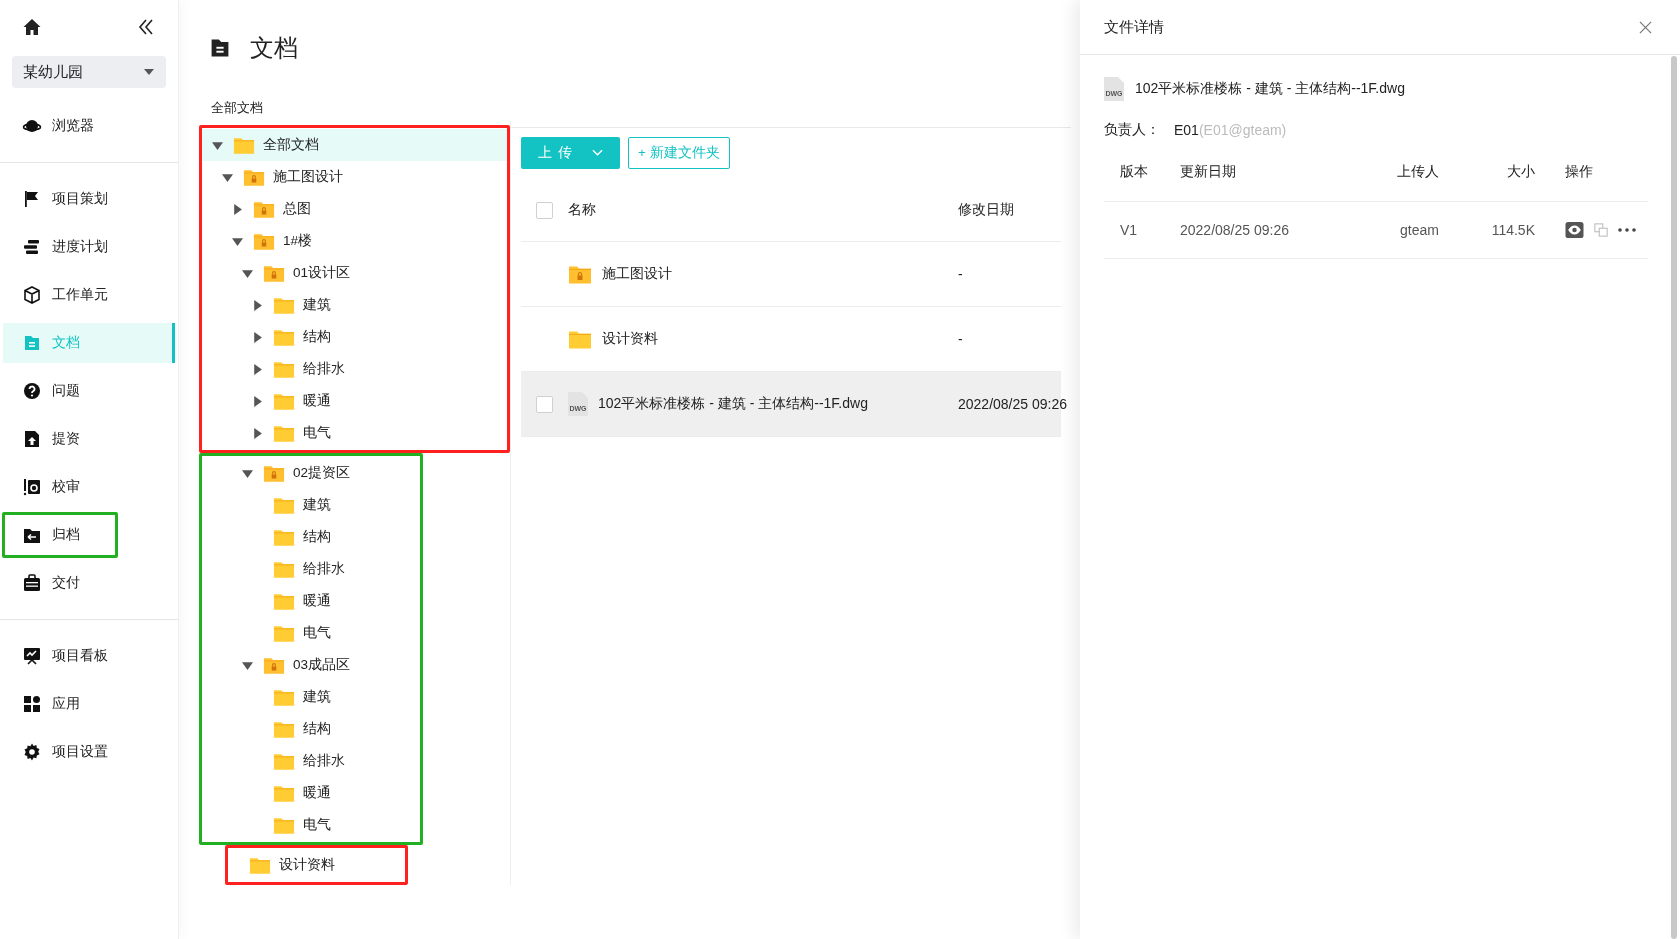  I want to click on more-icon, so click(1627, 230).